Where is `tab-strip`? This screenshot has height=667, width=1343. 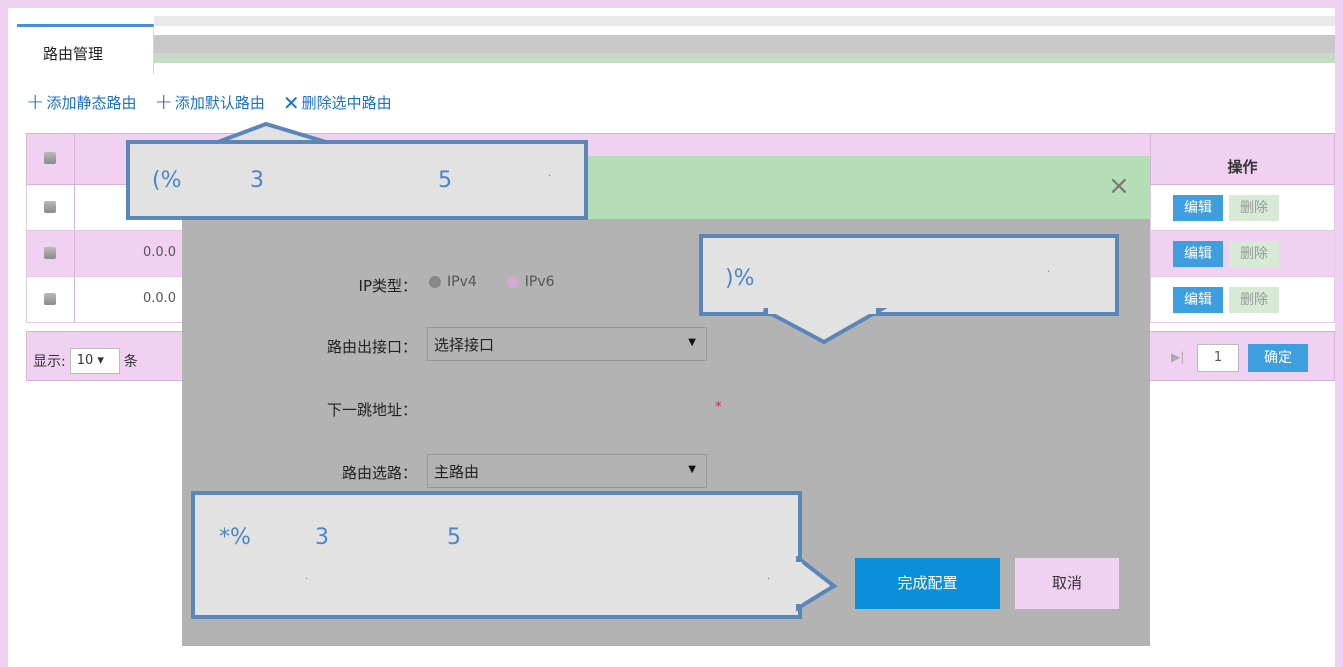 tab-strip is located at coordinates (744, 21).